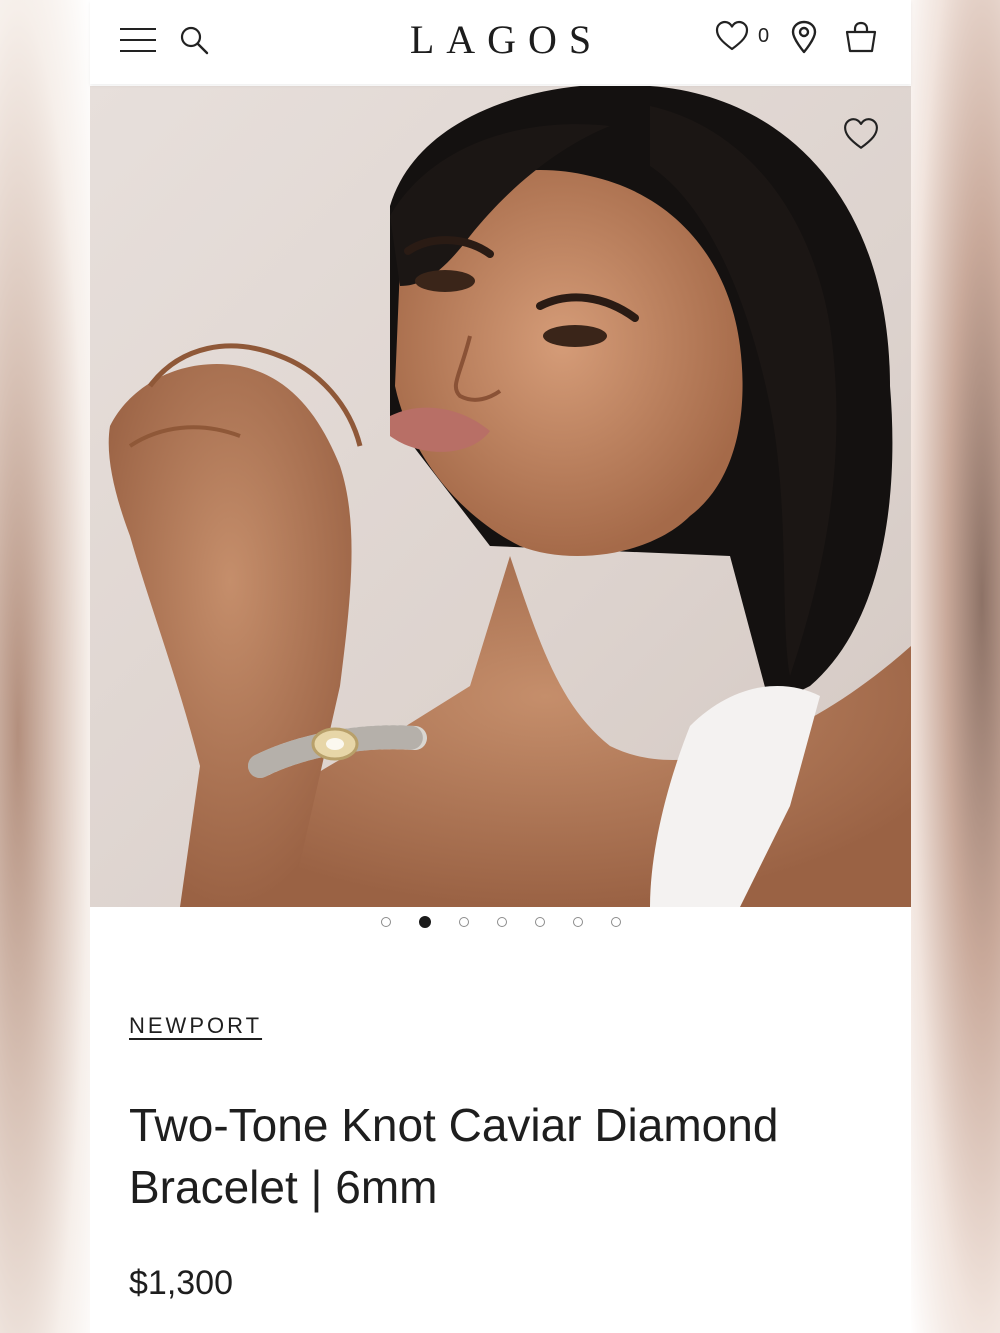 This screenshot has width=1000, height=1333. Describe the element at coordinates (500, 42) in the screenshot. I see `site-header: LAGOS 0` at that location.